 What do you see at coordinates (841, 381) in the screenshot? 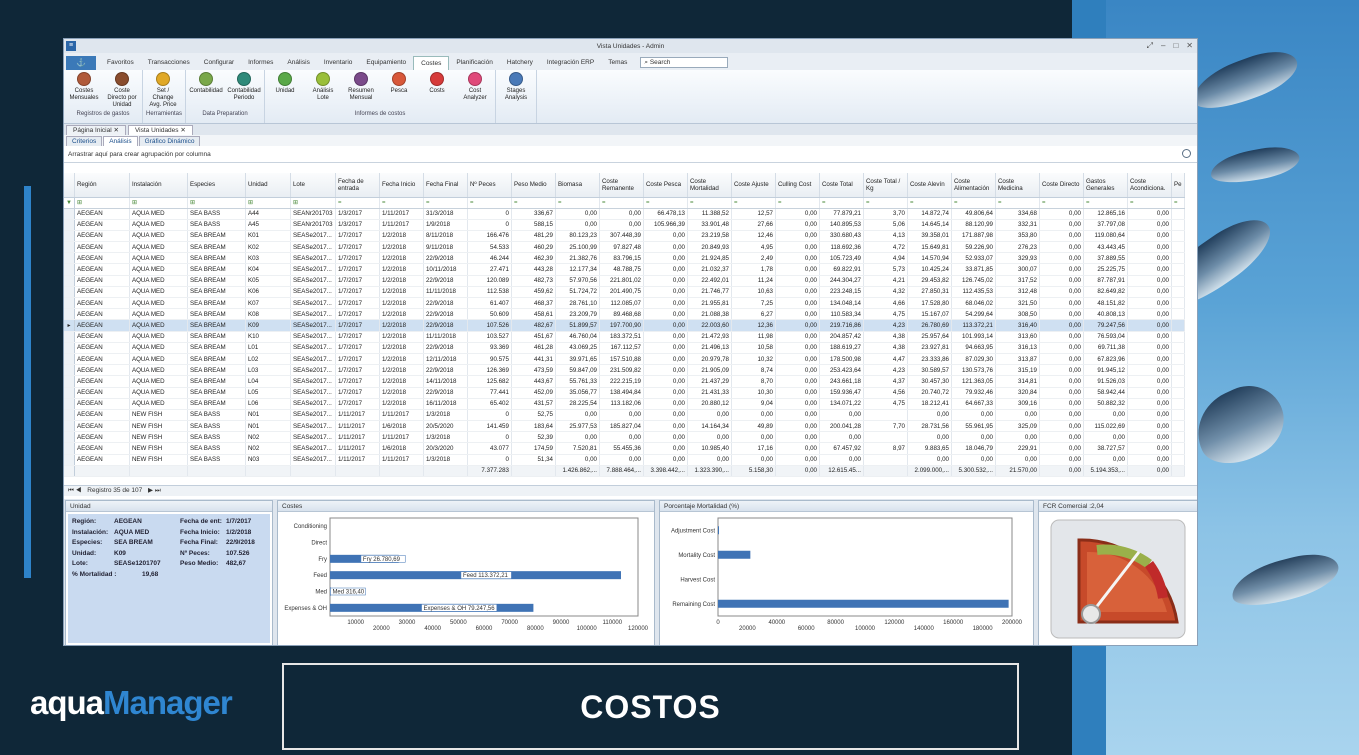
I see `table-cell: 243.661,18` at bounding box center [841, 381].